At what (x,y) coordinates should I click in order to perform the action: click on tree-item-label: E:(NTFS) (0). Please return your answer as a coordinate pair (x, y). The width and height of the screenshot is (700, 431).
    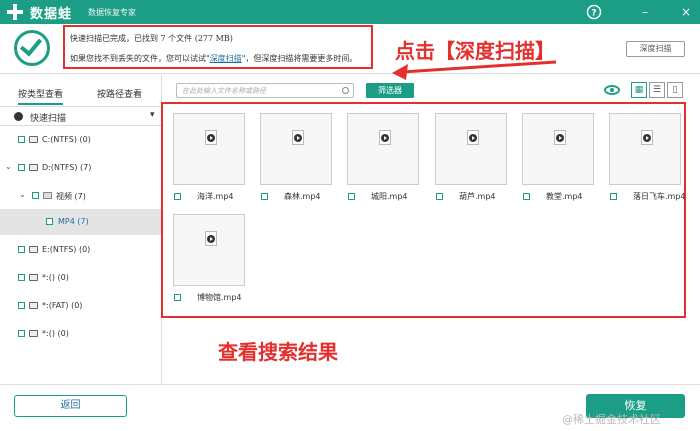
    Looking at the image, I should click on (66, 249).